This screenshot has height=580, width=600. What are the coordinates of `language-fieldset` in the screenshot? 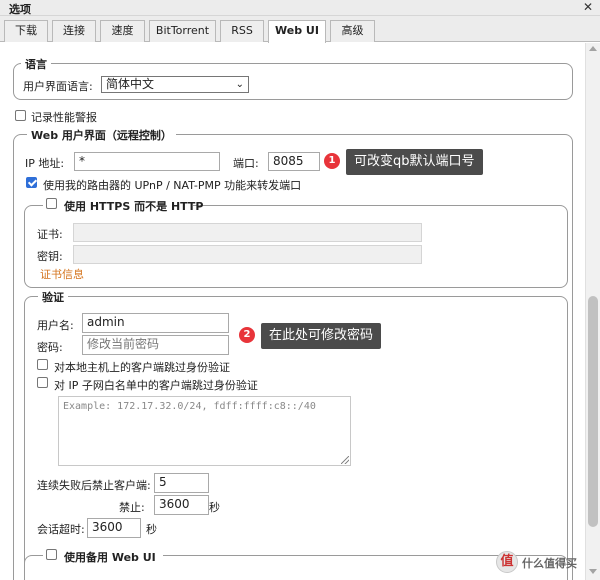 It's located at (293, 81).